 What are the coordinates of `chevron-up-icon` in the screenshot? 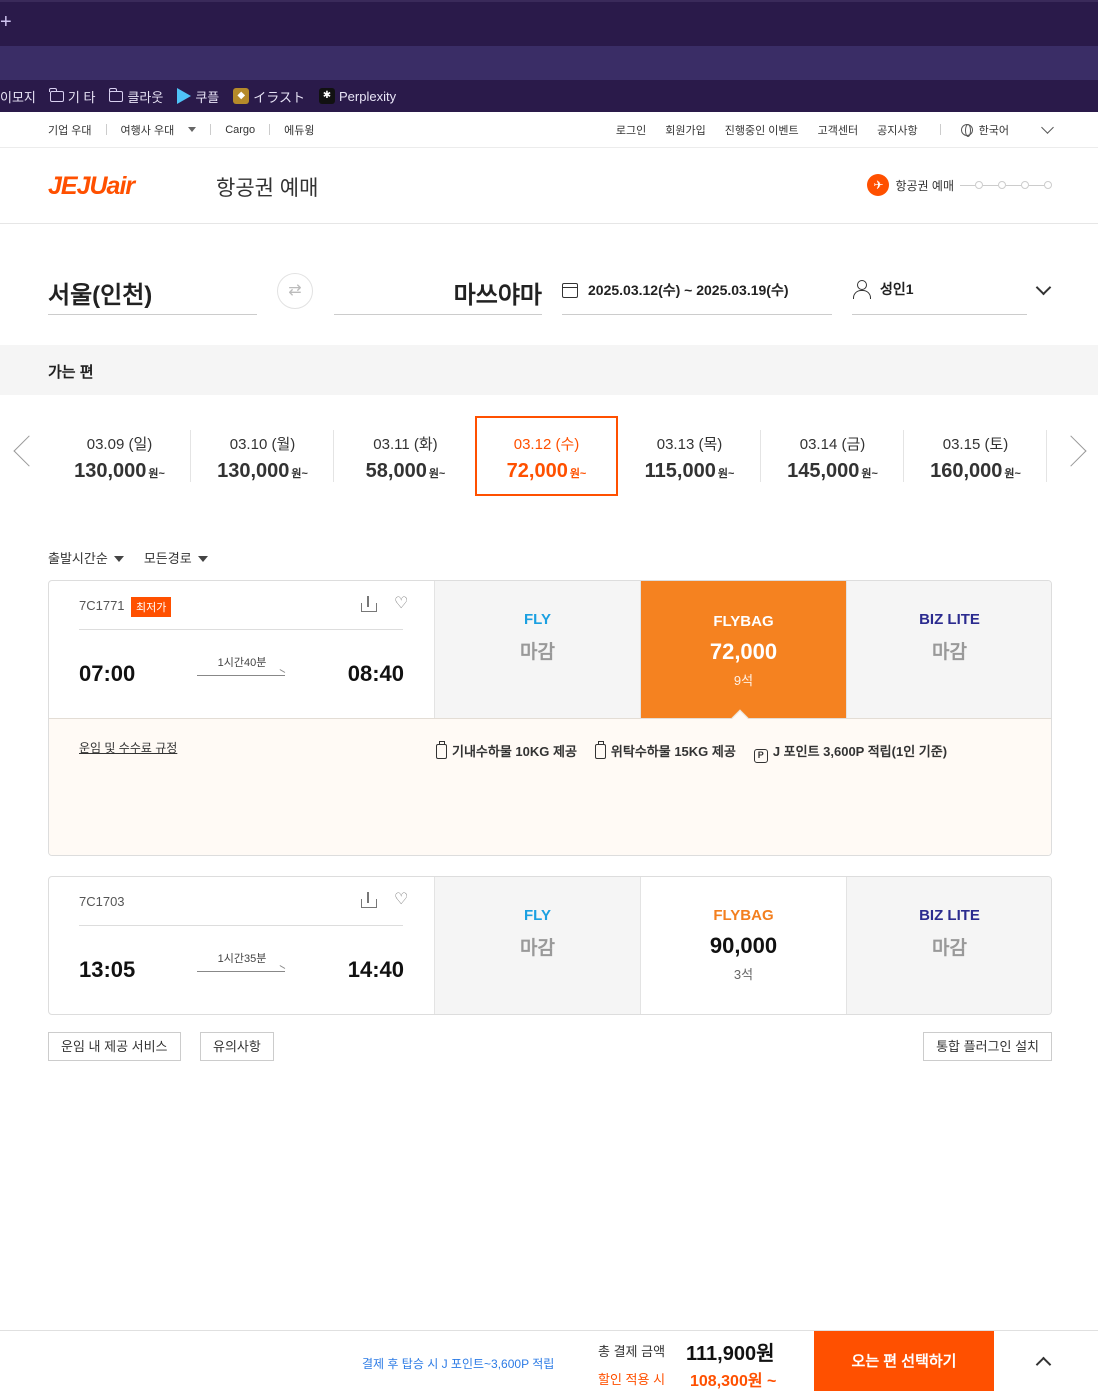 It's located at (1043, 1364).